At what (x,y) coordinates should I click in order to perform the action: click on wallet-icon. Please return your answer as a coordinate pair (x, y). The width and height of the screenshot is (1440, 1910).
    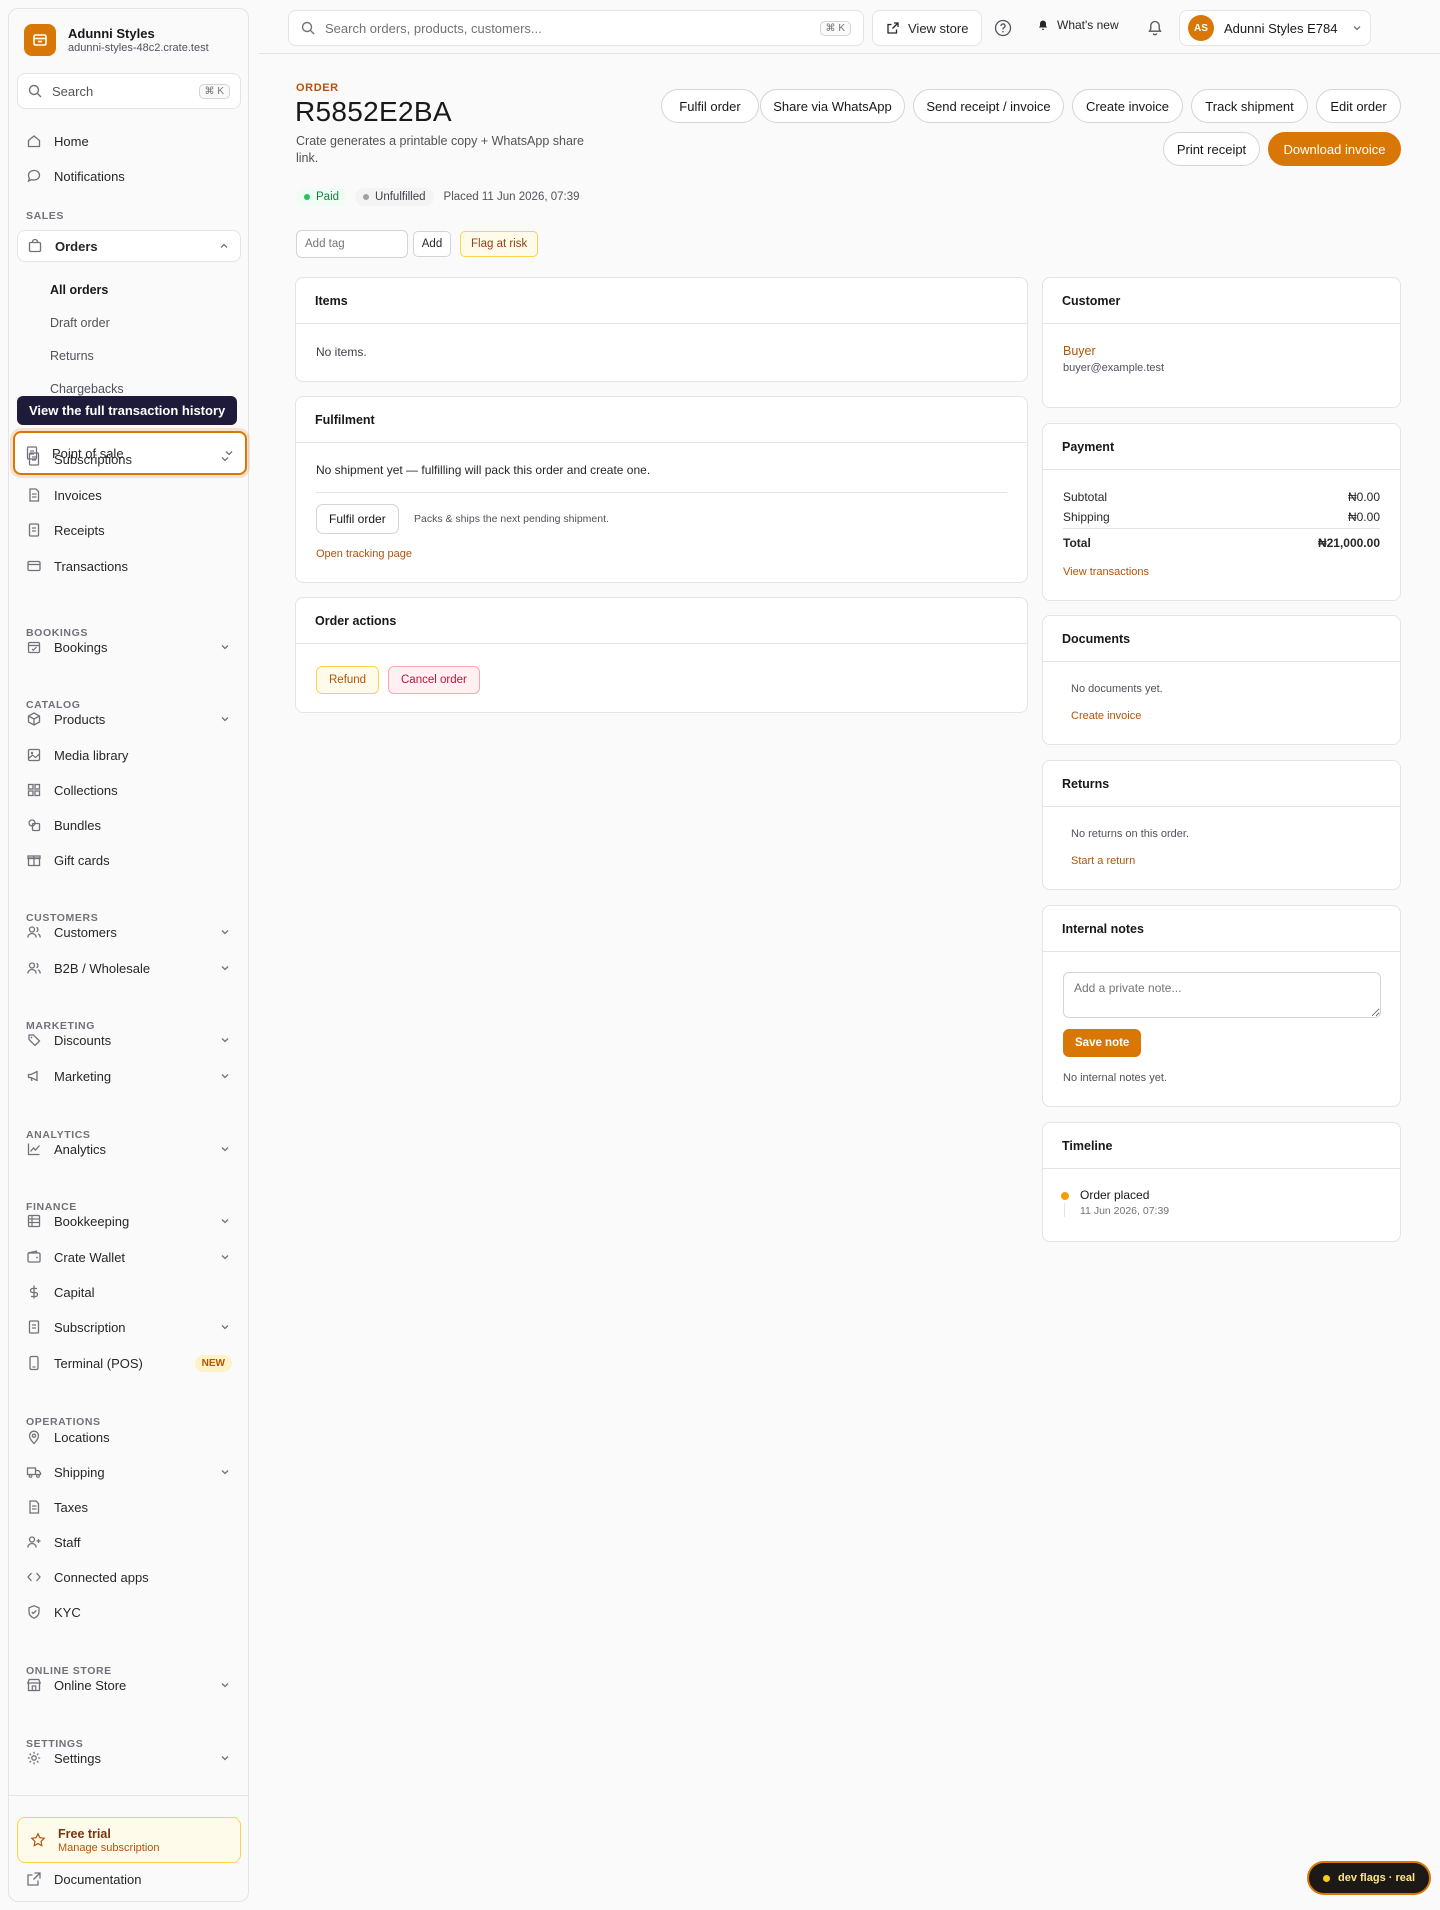
    Looking at the image, I should click on (34, 1257).